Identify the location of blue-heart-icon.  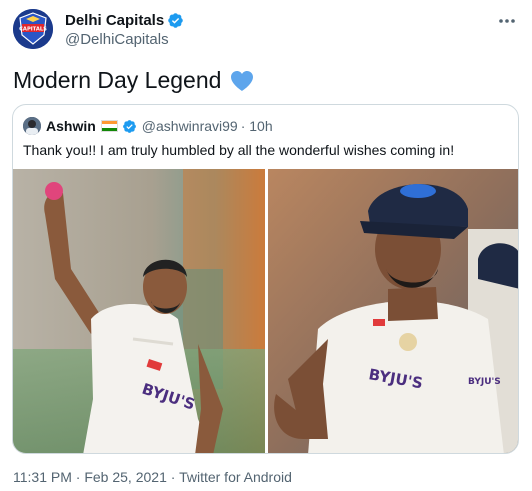
(242, 80).